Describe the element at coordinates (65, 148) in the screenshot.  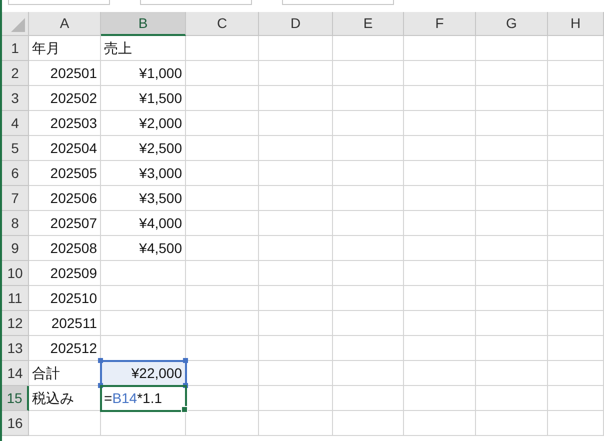
I see `table-cell: 202504` at that location.